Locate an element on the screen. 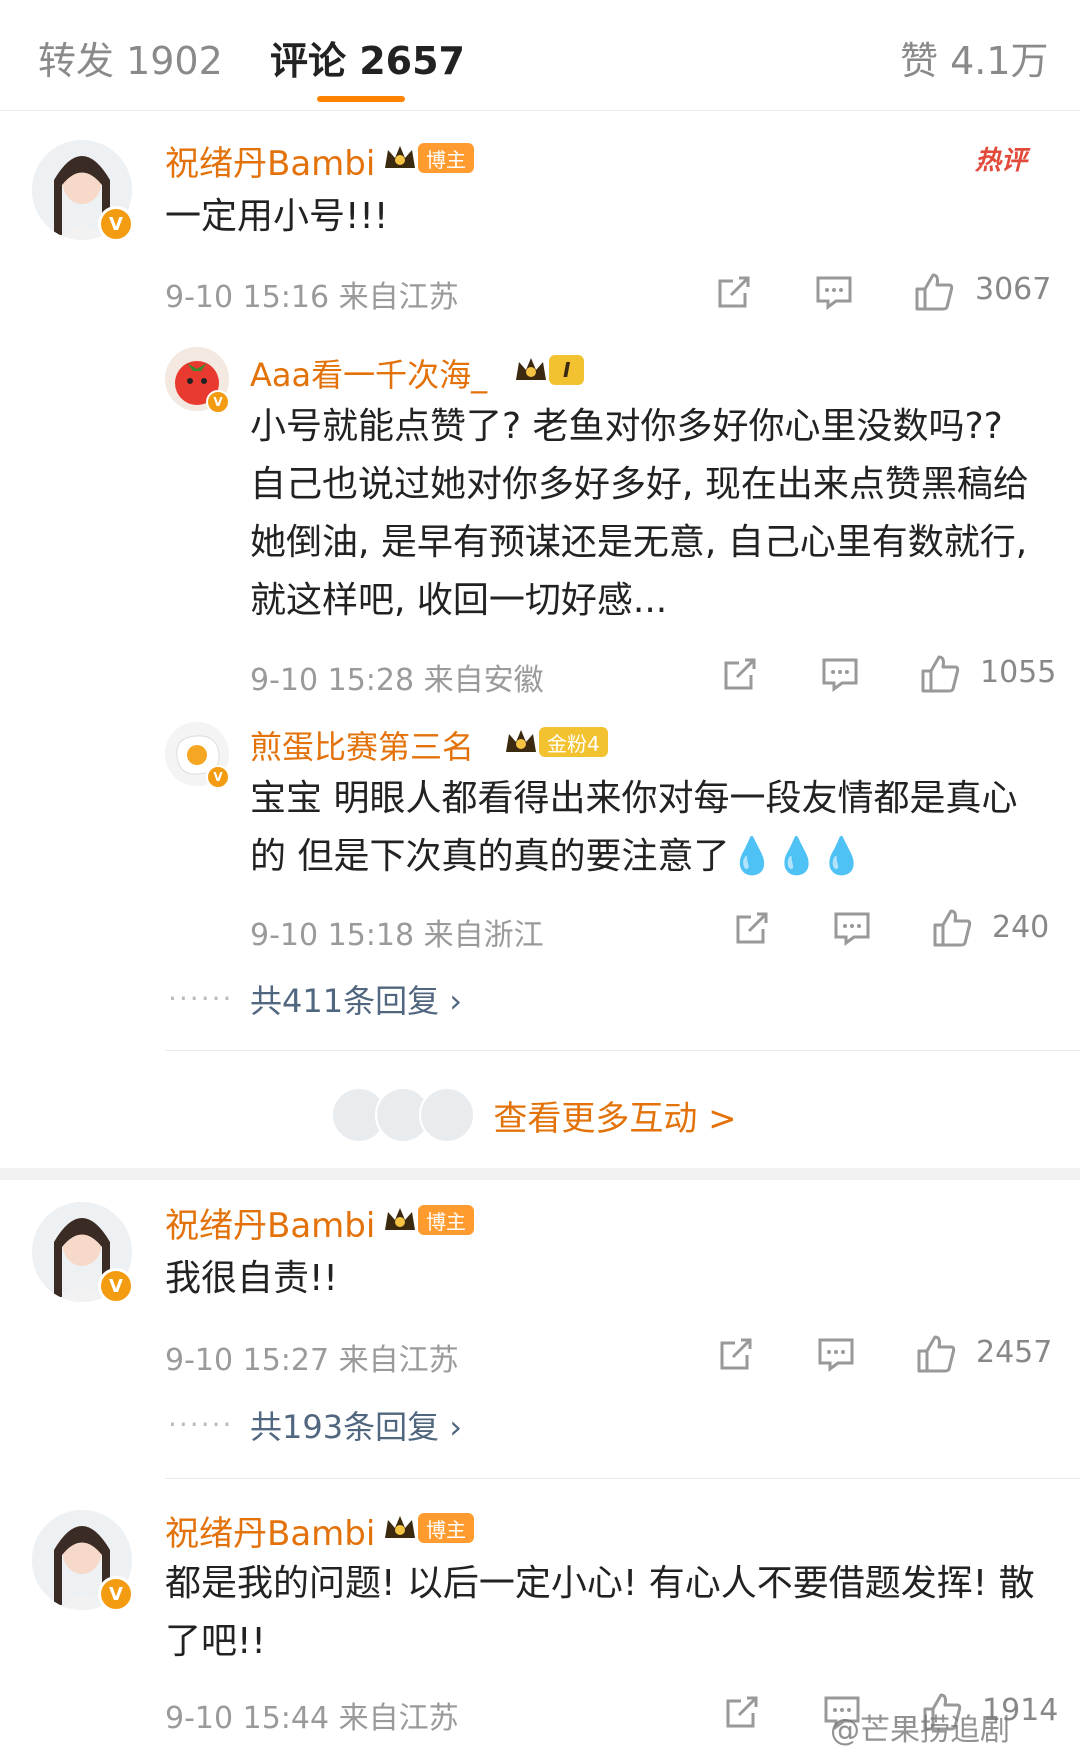  more-interactions-link: 查看更多互动 > is located at coordinates (614, 1115).